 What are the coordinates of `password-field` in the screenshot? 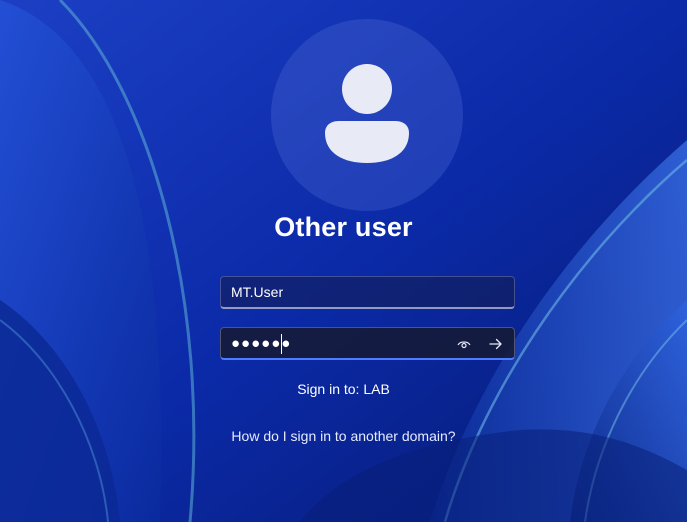 It's located at (367, 343).